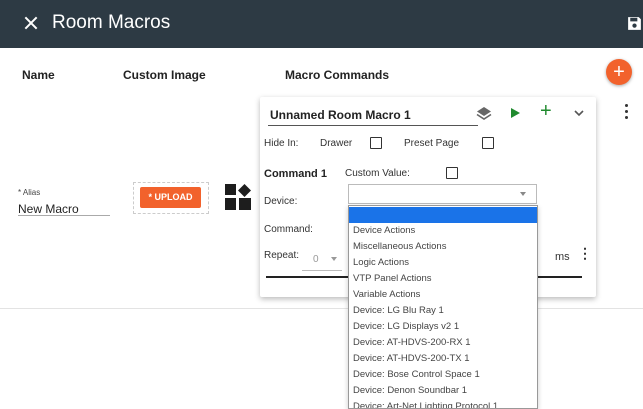  Describe the element at coordinates (281, 143) in the screenshot. I see `hide-in-label: Hide In:` at that location.